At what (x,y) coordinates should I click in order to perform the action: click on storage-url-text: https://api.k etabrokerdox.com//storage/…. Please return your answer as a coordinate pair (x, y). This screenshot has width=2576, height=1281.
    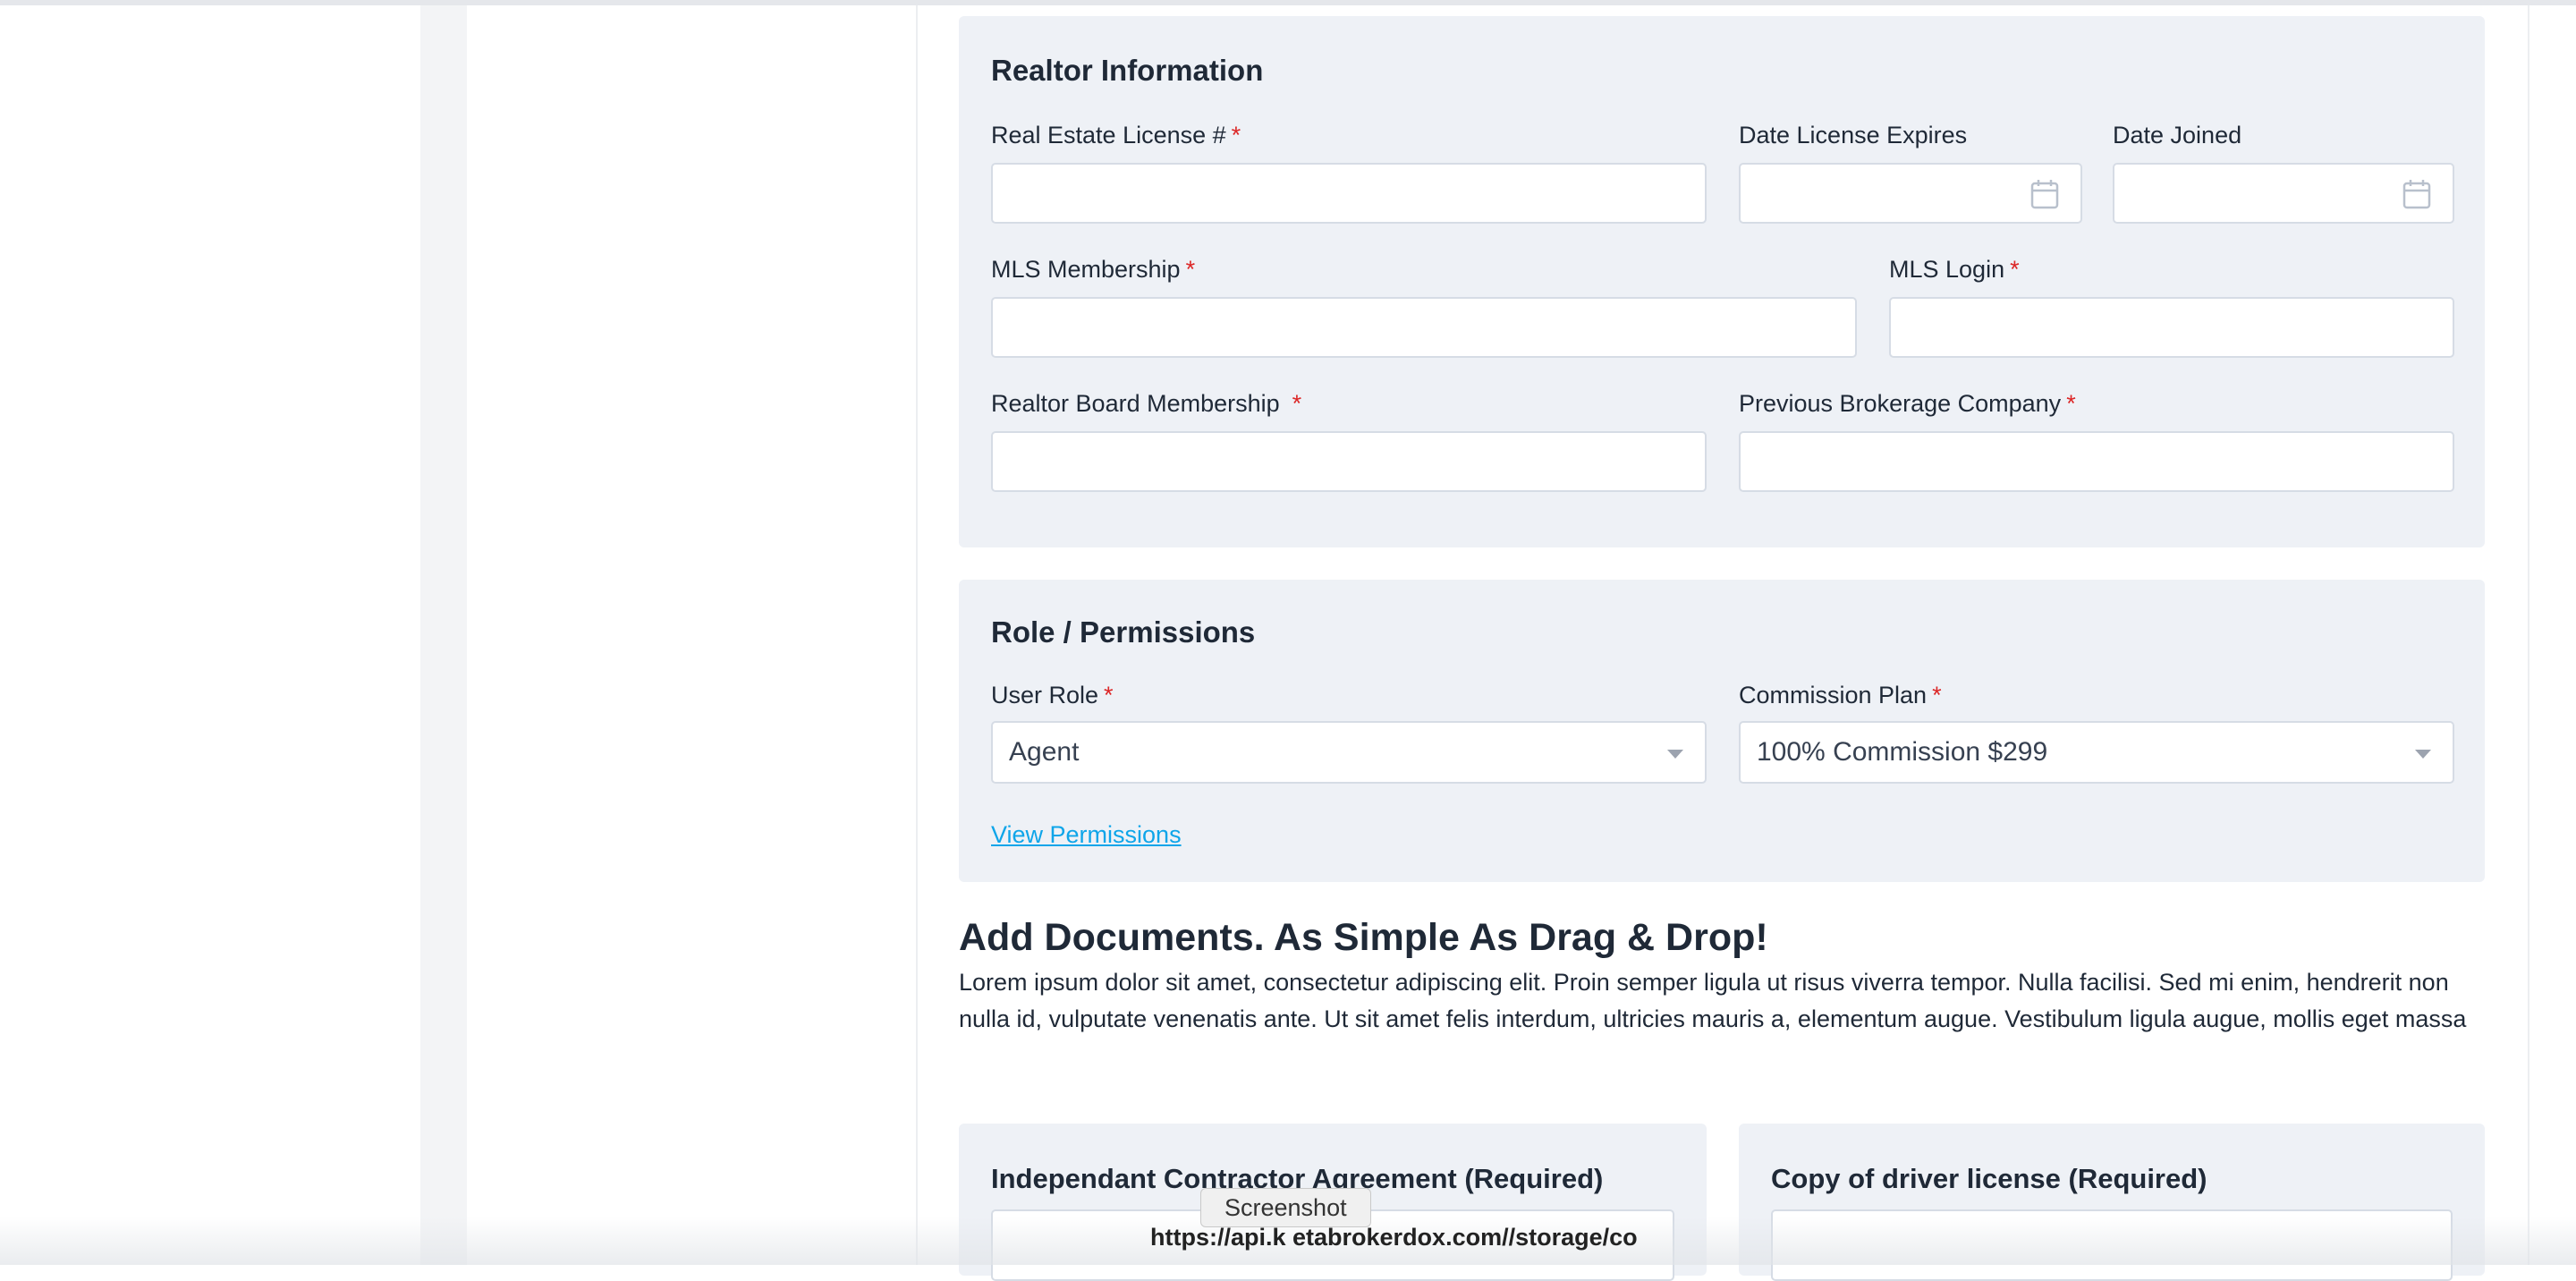
    Looking at the image, I should click on (1394, 1237).